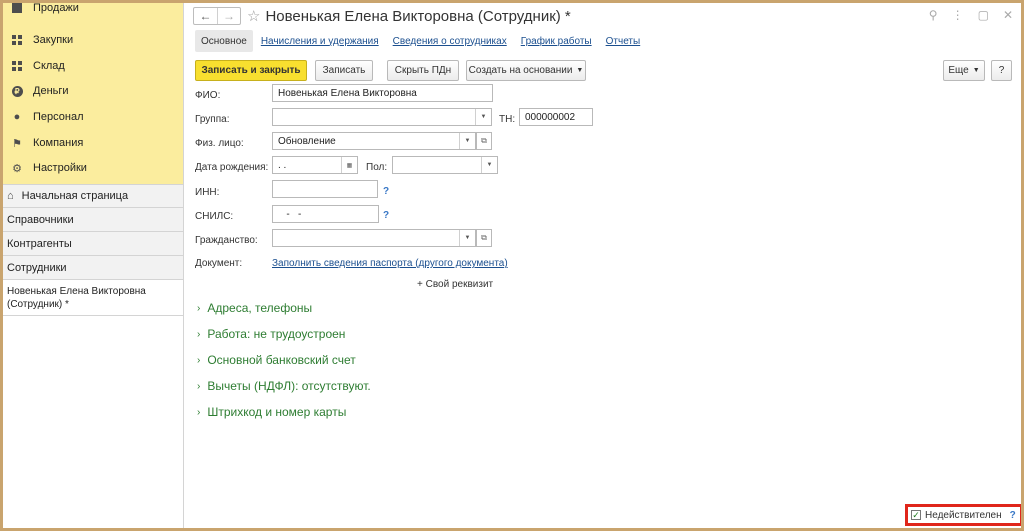 The width and height of the screenshot is (1024, 531). I want to click on button-label: Записать и закрыть, so click(251, 70).